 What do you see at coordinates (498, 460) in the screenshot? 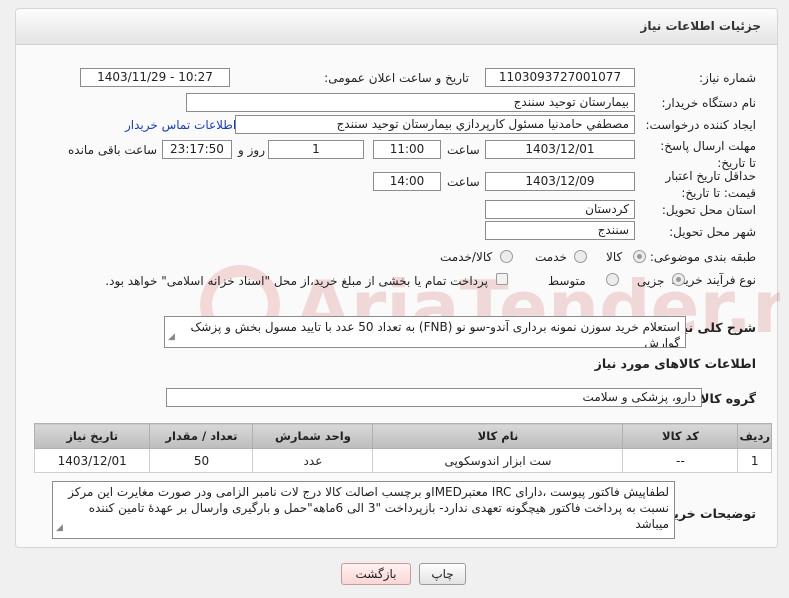
I see `row-name-cell: ست ابزار اندوسکوپی` at bounding box center [498, 460].